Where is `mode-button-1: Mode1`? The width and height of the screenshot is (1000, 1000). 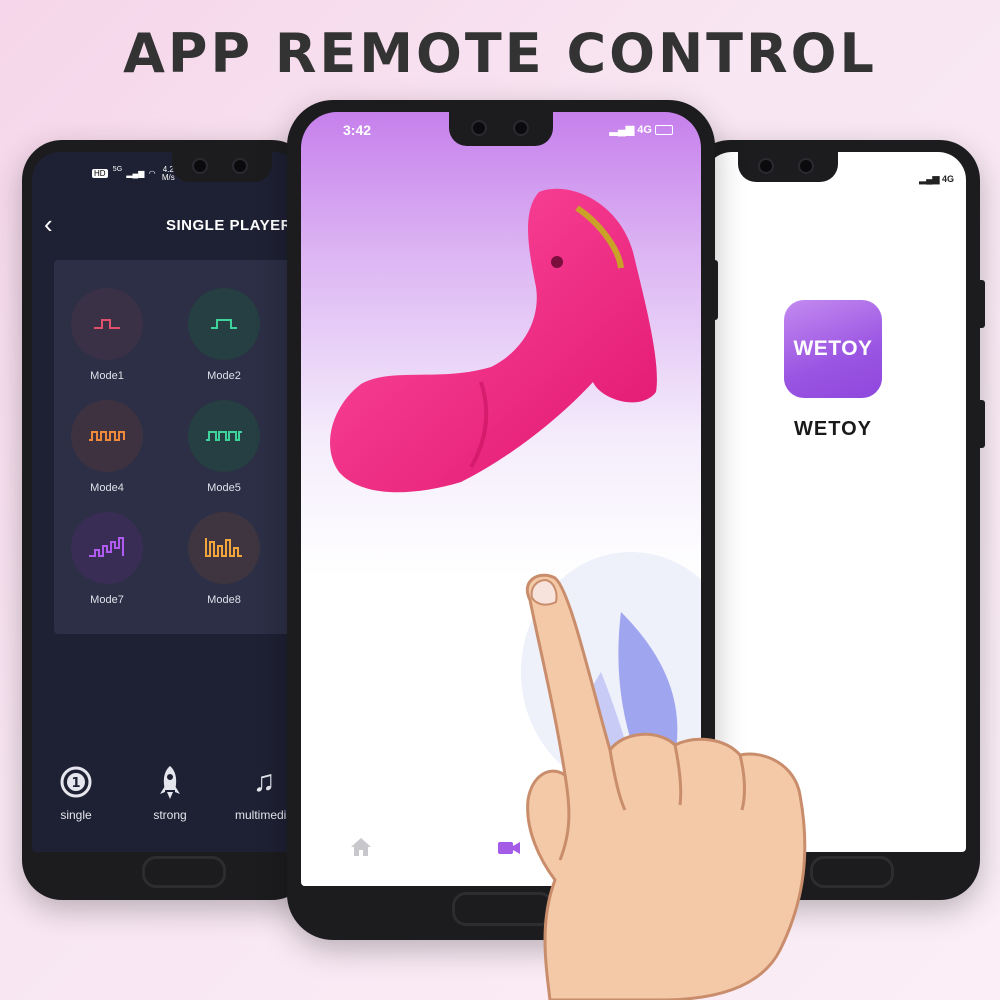 mode-button-1: Mode1 is located at coordinates (107, 335).